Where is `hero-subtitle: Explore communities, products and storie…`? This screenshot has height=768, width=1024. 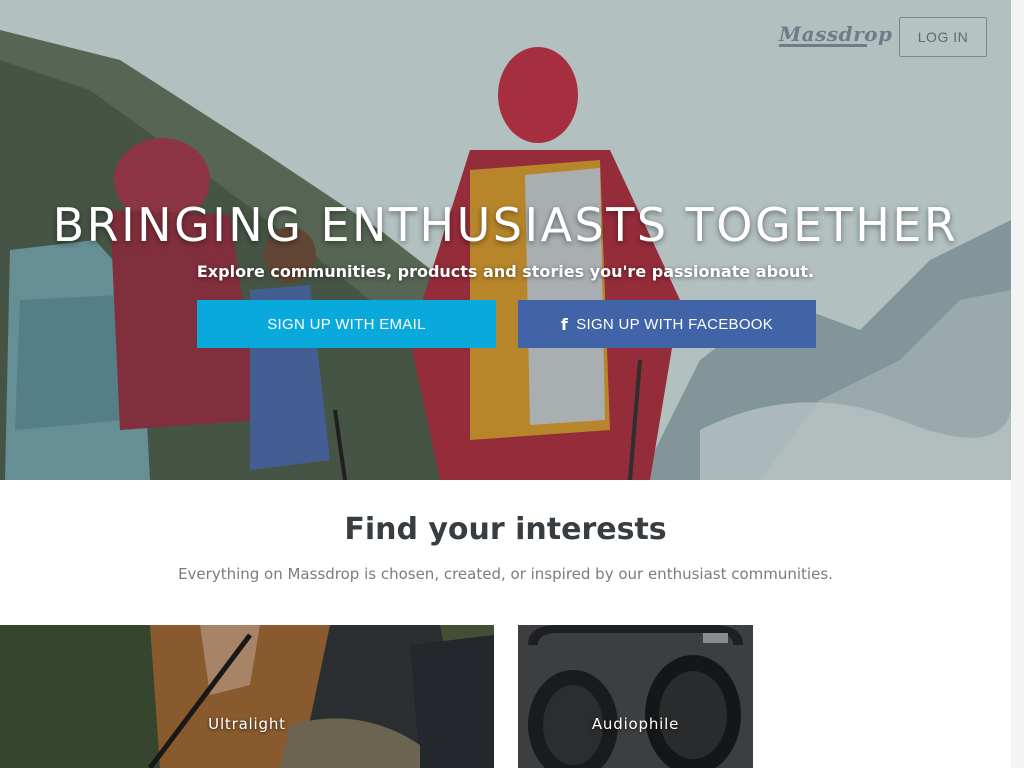 hero-subtitle: Explore communities, products and storie… is located at coordinates (505, 271).